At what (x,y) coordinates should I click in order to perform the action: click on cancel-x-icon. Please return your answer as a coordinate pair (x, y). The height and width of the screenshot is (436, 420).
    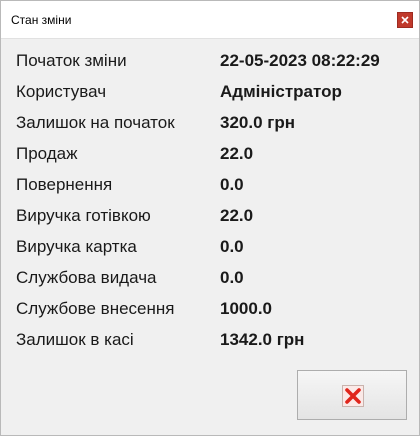
    Looking at the image, I should click on (353, 396).